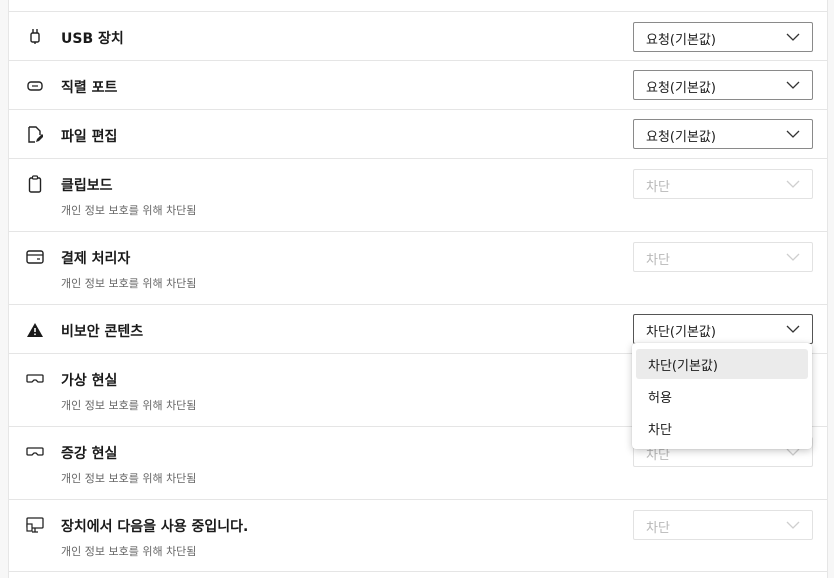  What do you see at coordinates (92, 39) in the screenshot?
I see `permission-label: USB 장치` at bounding box center [92, 39].